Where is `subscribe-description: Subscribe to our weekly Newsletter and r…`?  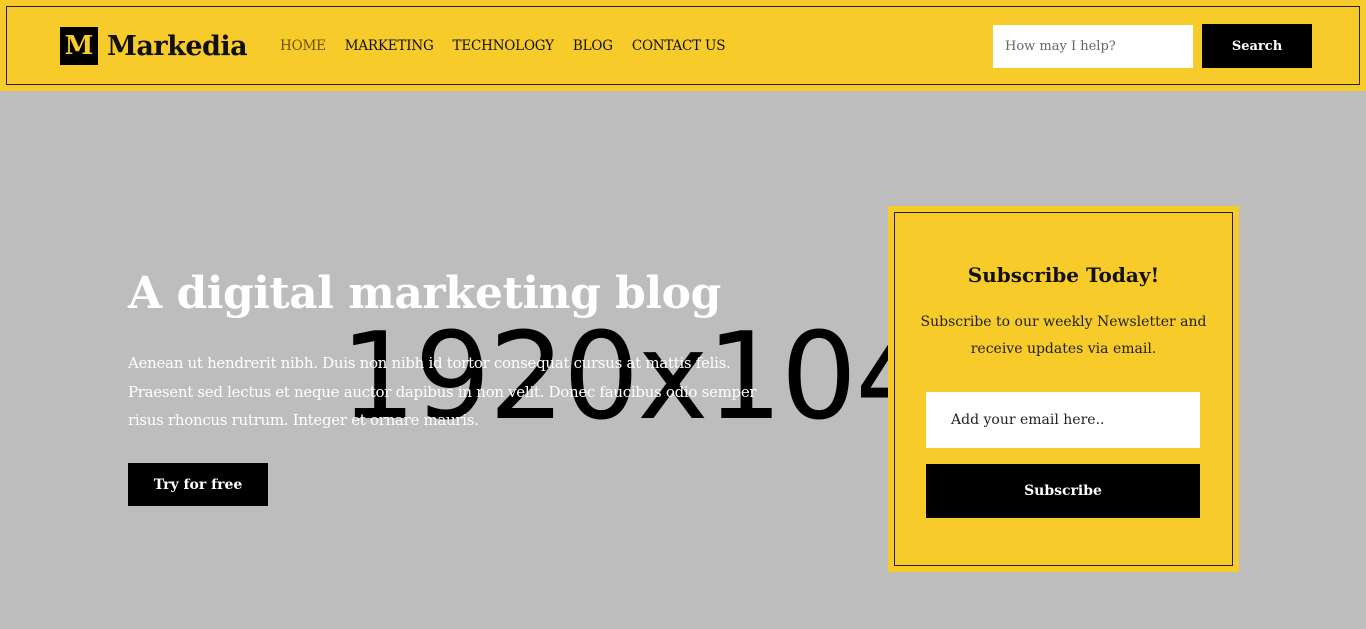
subscribe-description: Subscribe to our weekly Newsletter and r… is located at coordinates (1063, 335).